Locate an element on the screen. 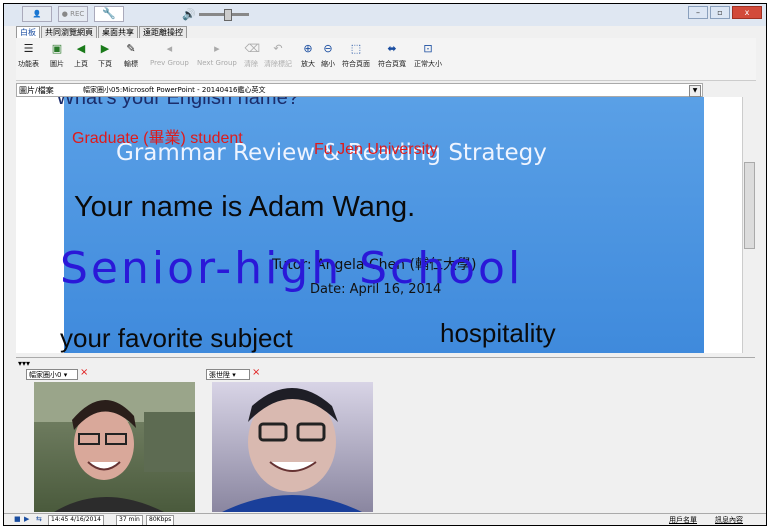 This screenshot has width=771, height=529. cam-selector-2: 張世陞 ▾ is located at coordinates (228, 374).